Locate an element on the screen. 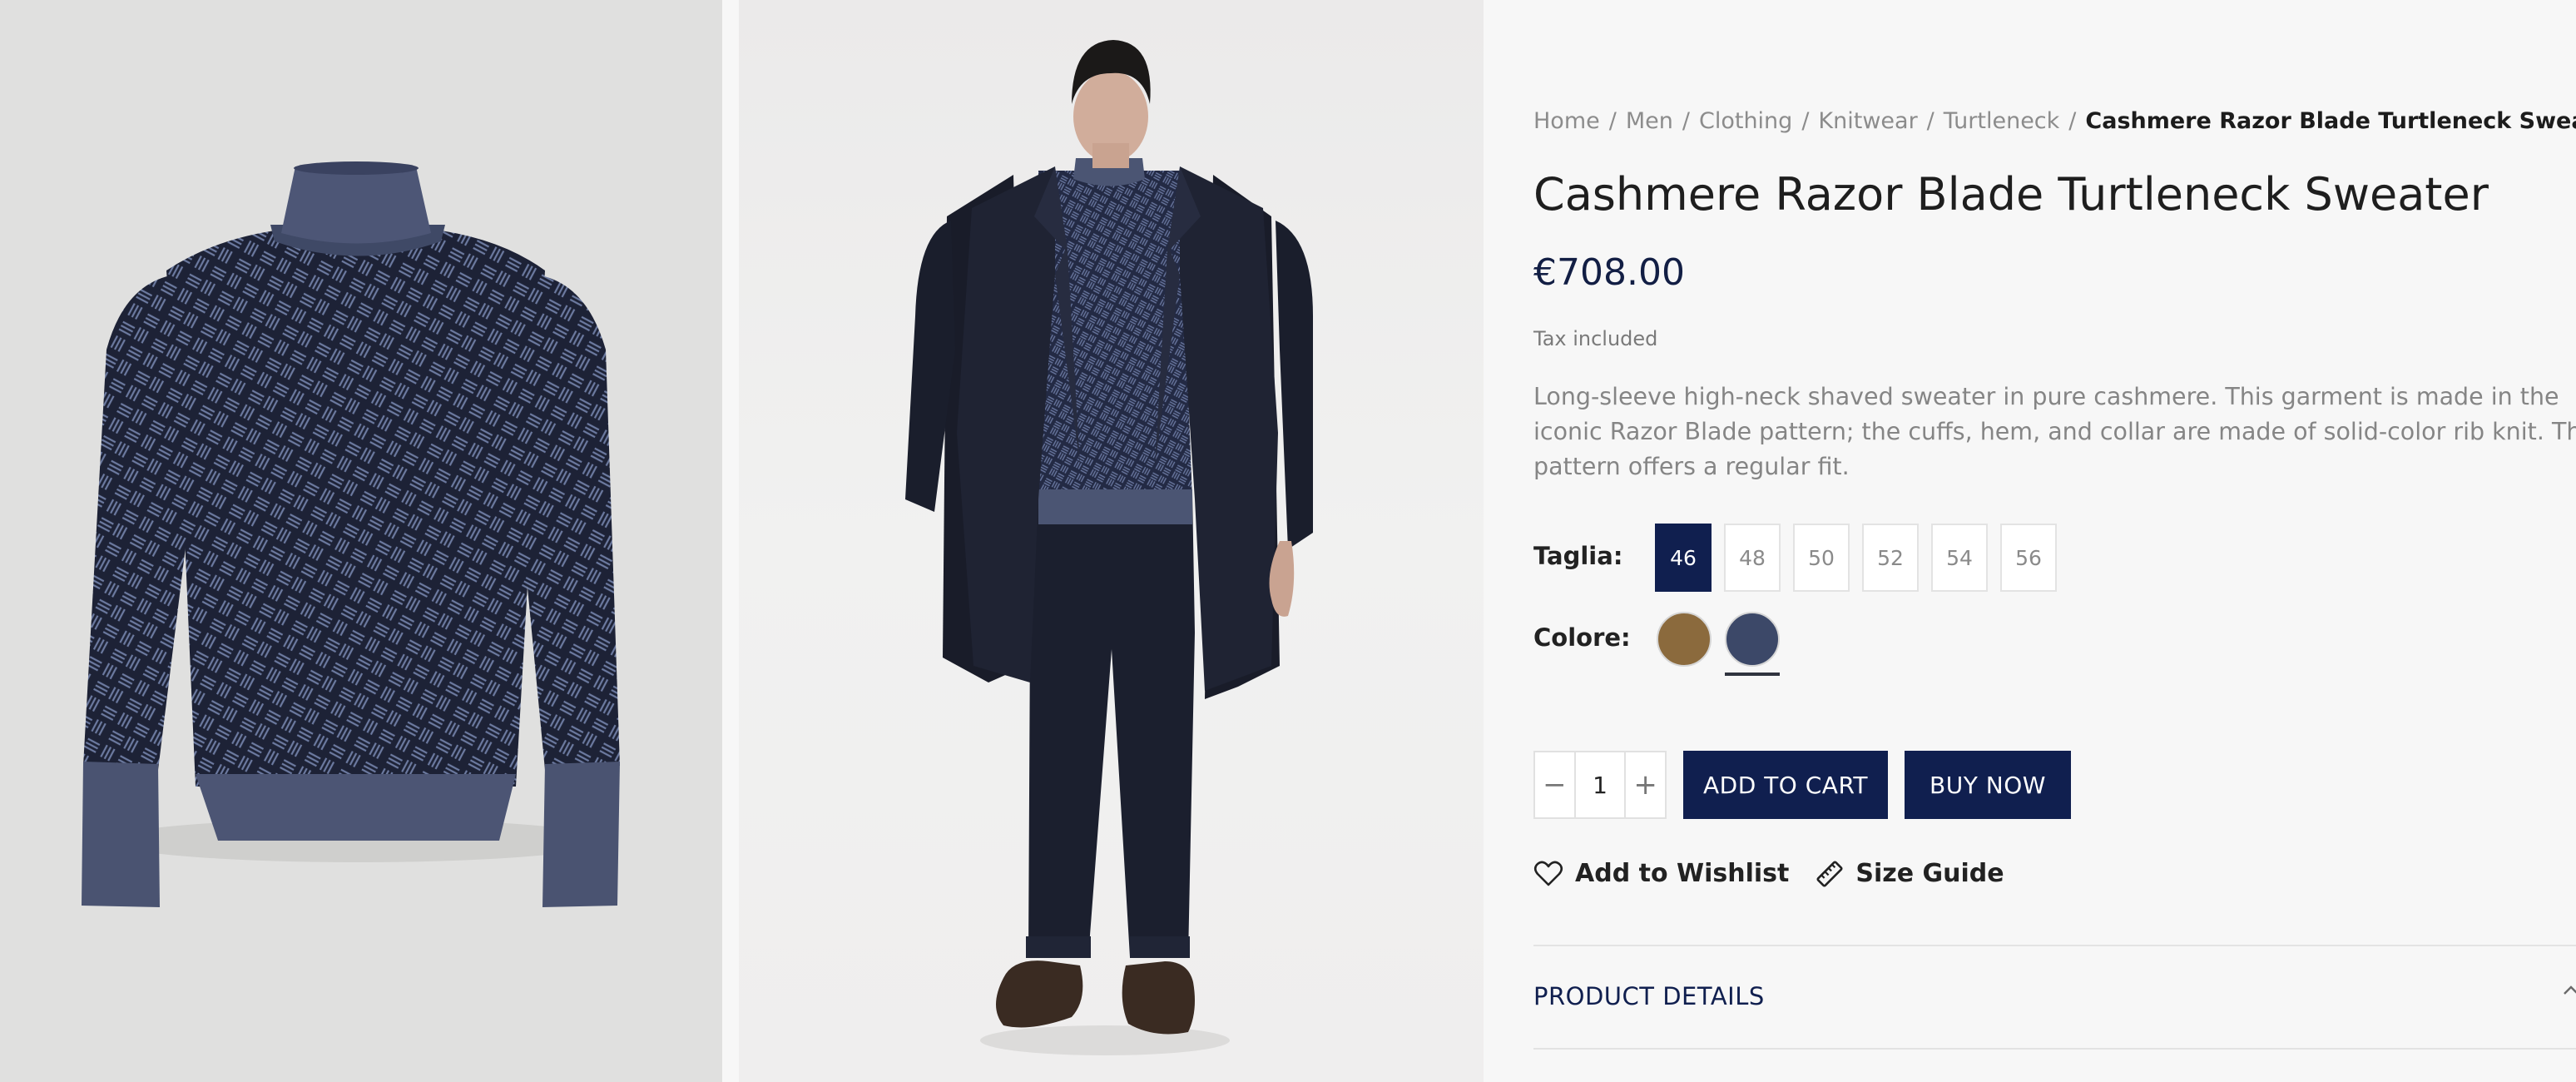 Image resolution: width=2576 pixels, height=1082 pixels. add-to-wishlist-link: Add to Wishlist is located at coordinates (1661, 873).